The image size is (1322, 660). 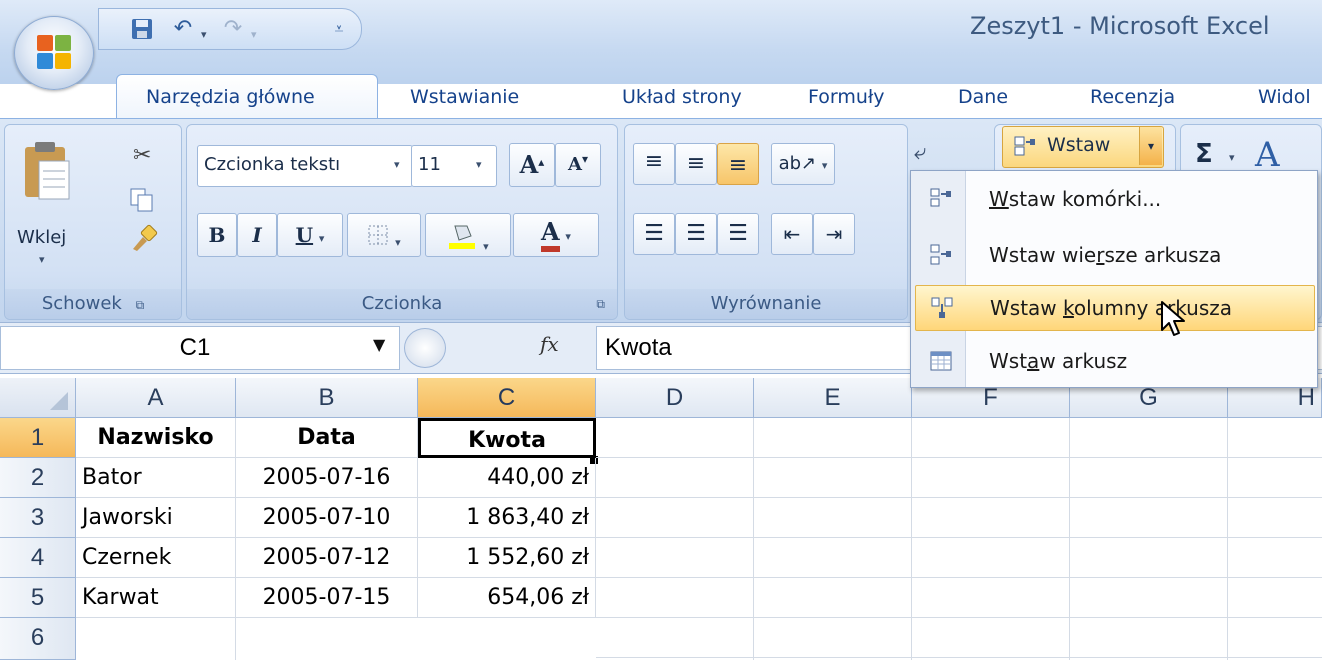 What do you see at coordinates (183, 29) in the screenshot?
I see `undo-icon: ↶` at bounding box center [183, 29].